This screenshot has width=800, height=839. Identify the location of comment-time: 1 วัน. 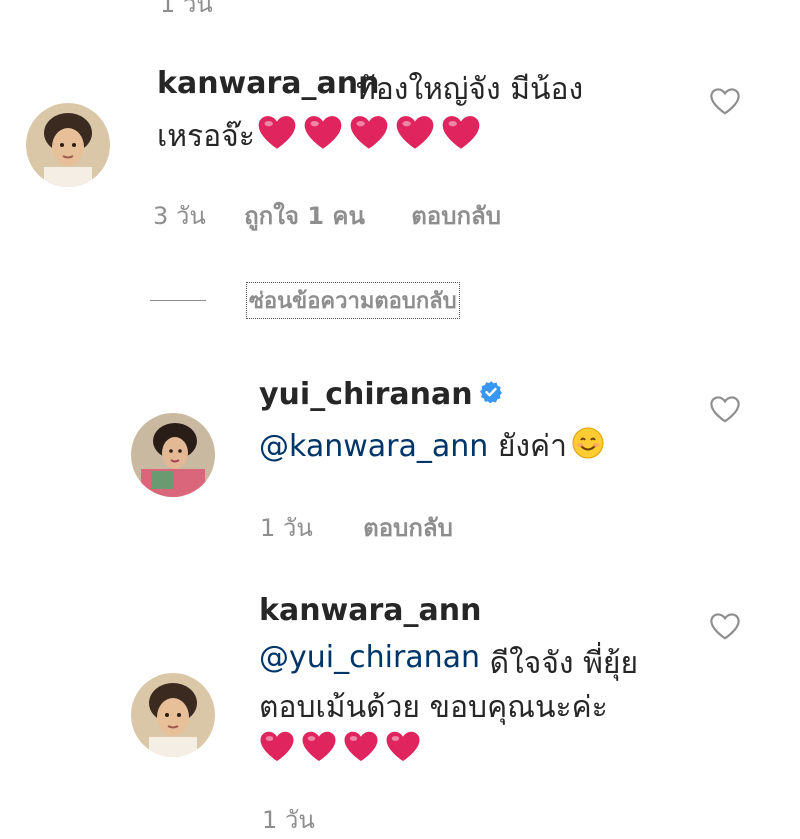
(286, 528).